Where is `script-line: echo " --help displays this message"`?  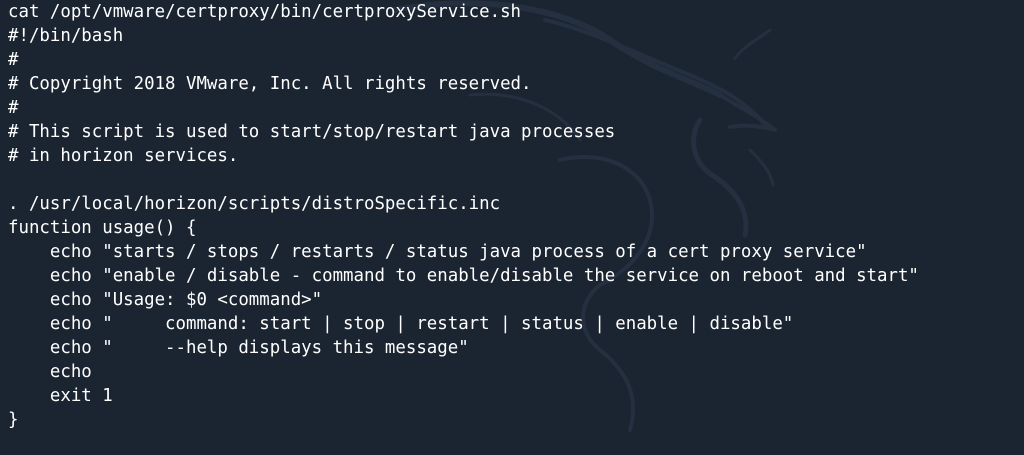
script-line: echo " --help displays this message" is located at coordinates (238, 348).